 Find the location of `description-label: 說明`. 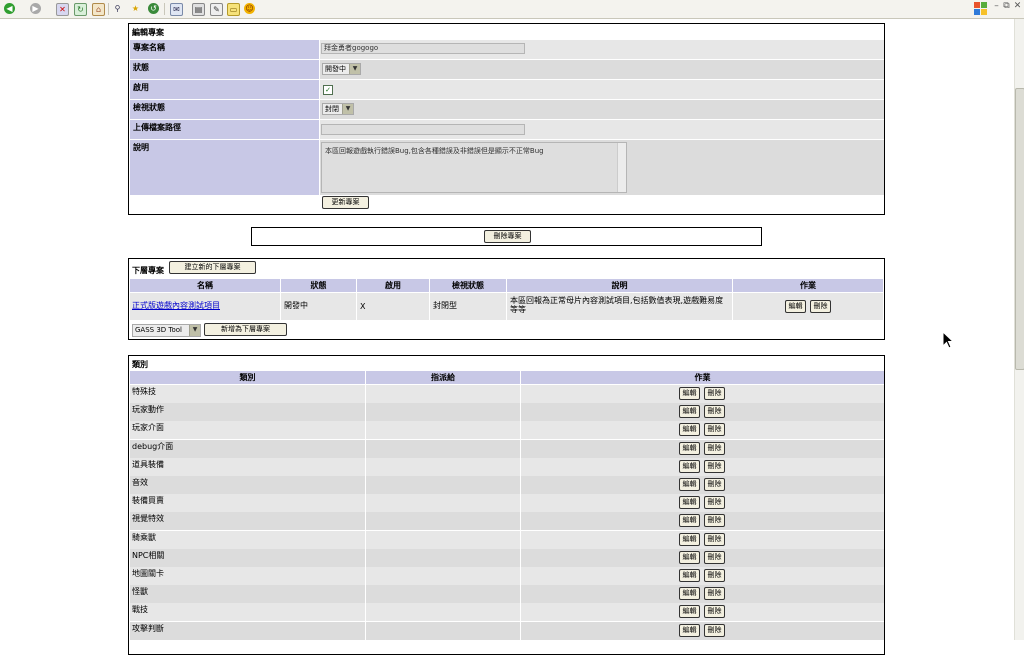

description-label: 說明 is located at coordinates (224, 167).